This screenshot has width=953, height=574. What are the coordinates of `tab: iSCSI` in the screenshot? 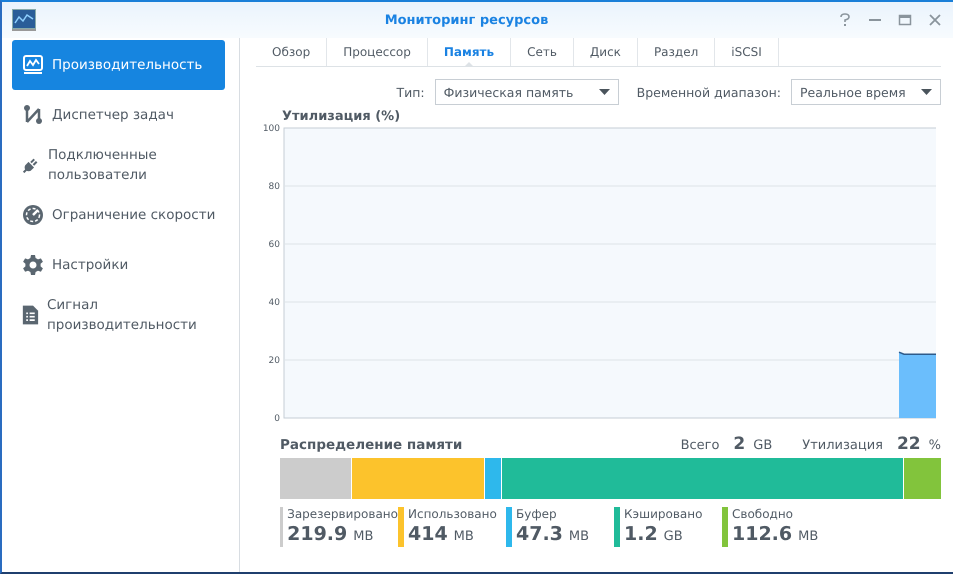 It's located at (747, 52).